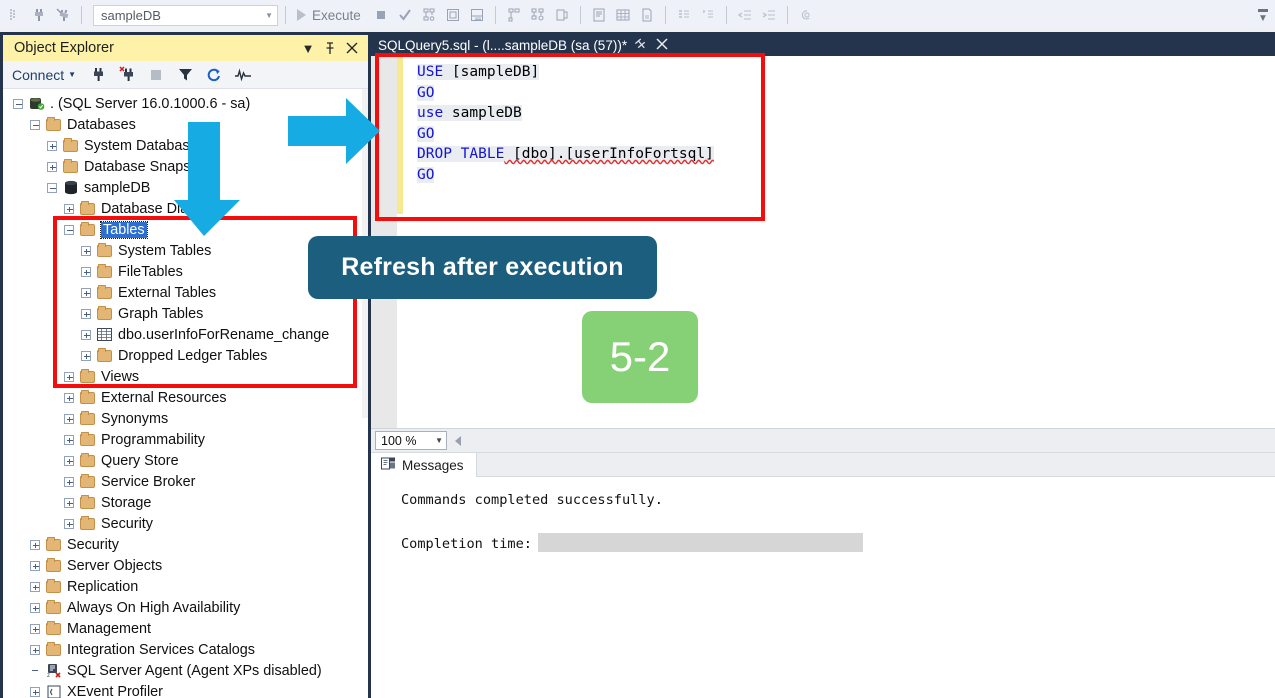 The height and width of the screenshot is (698, 1275). Describe the element at coordinates (153, 439) in the screenshot. I see `tree-node-label: Programmability` at that location.